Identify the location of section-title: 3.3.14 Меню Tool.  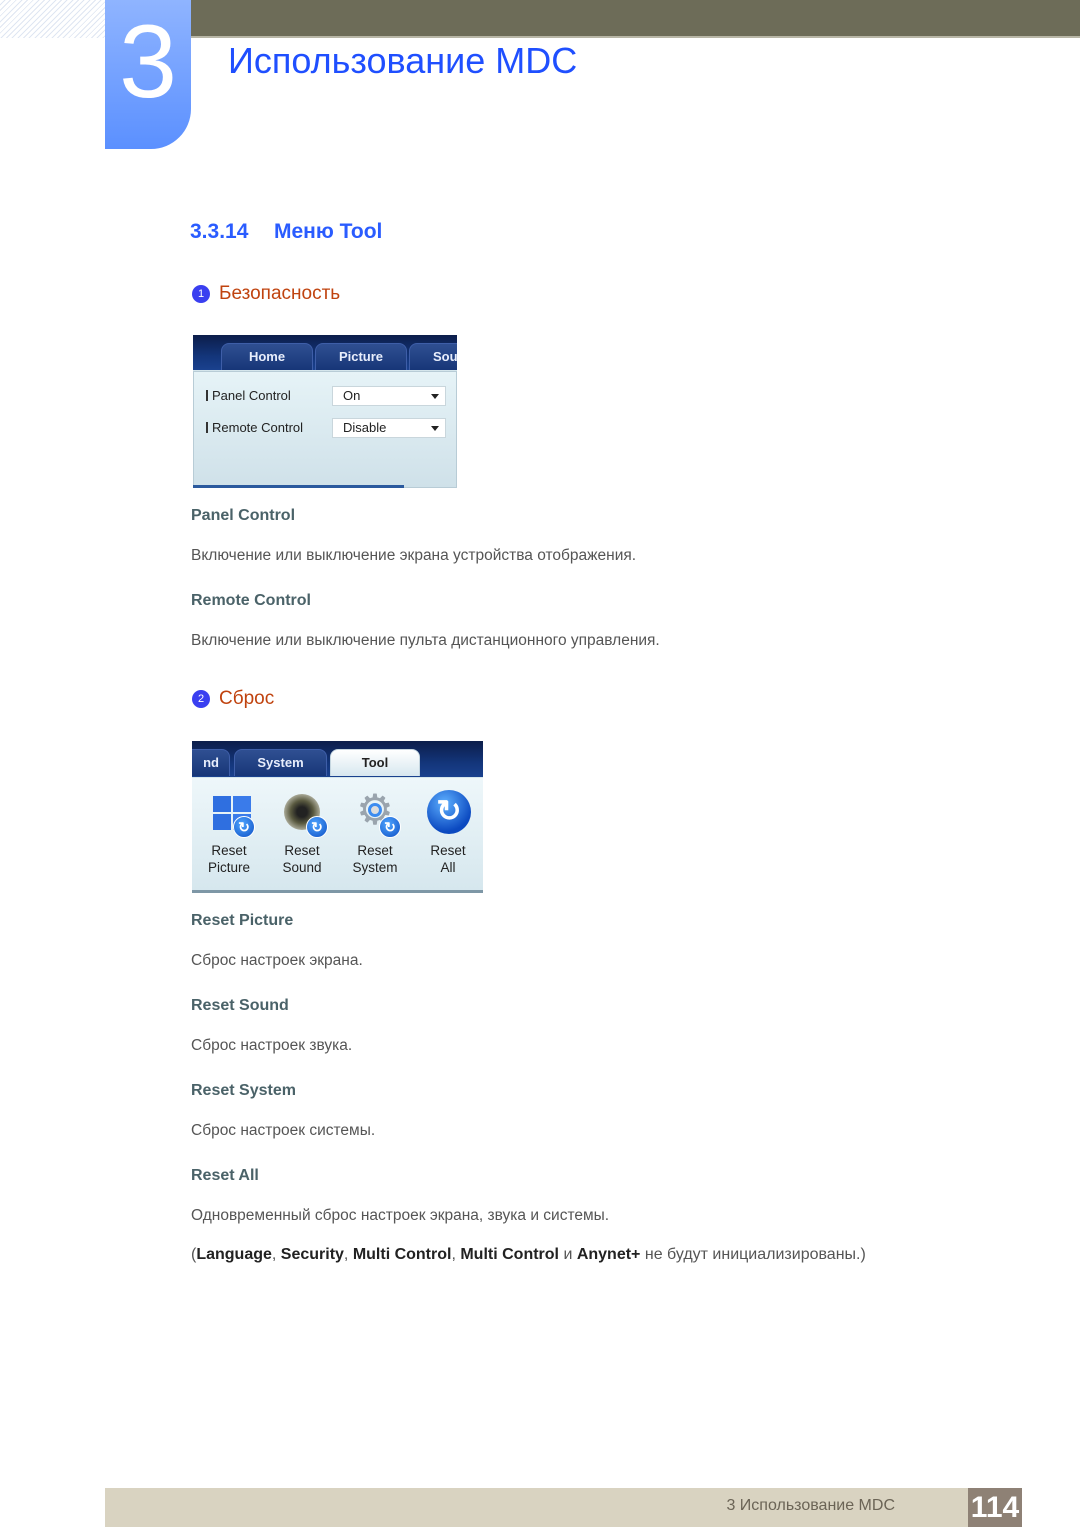
(286, 232).